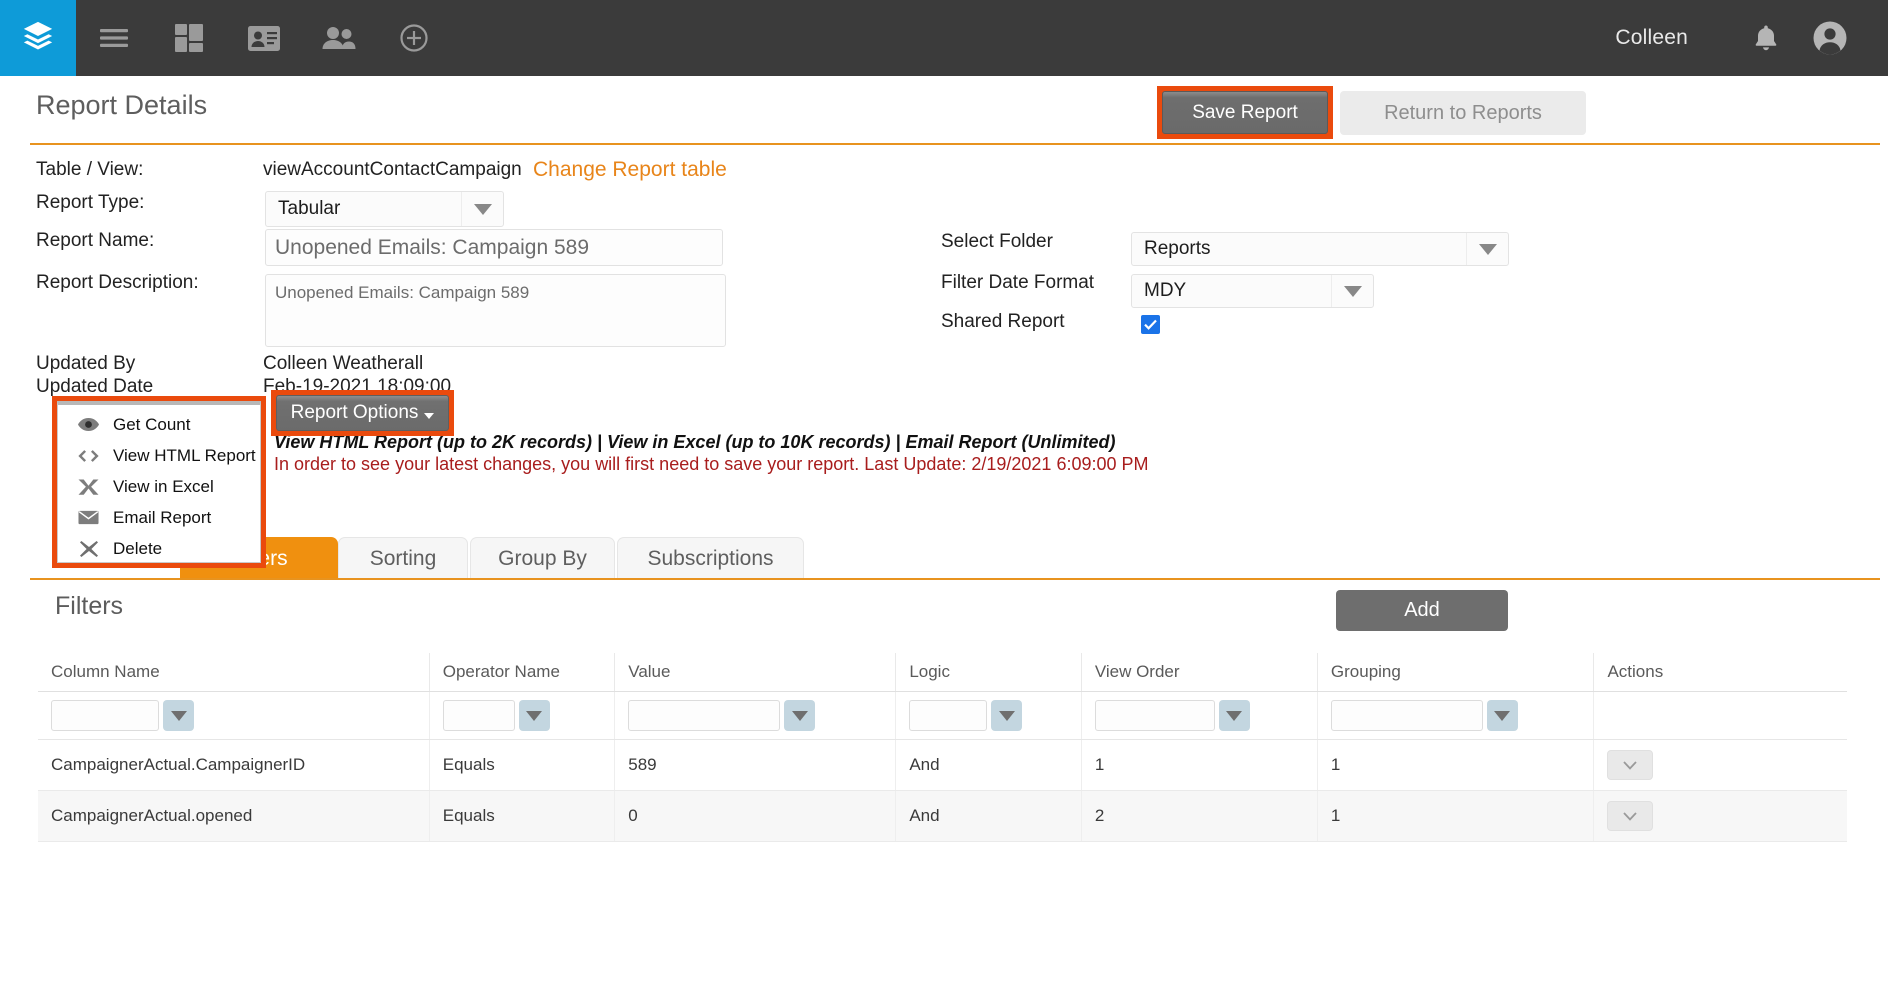  What do you see at coordinates (88, 456) in the screenshot?
I see `code-brackets-icon` at bounding box center [88, 456].